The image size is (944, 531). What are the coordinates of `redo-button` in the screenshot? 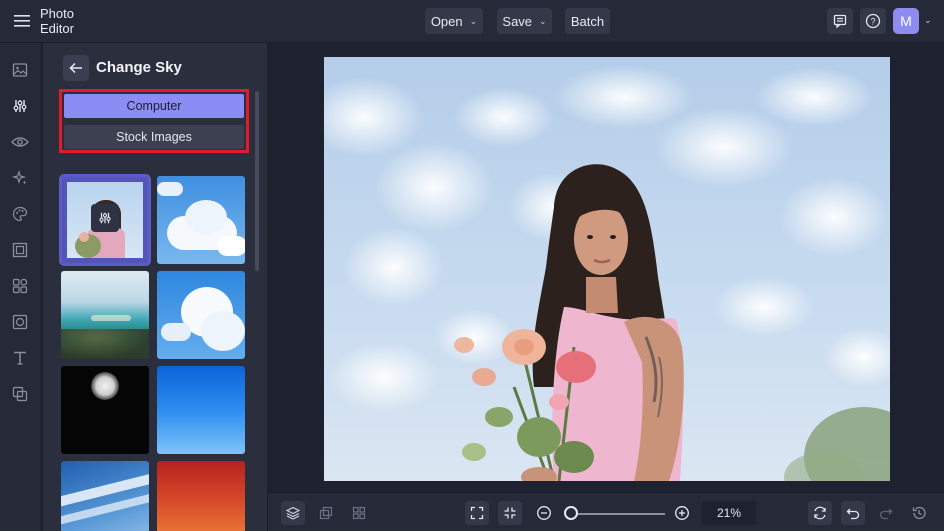 It's located at (886, 513).